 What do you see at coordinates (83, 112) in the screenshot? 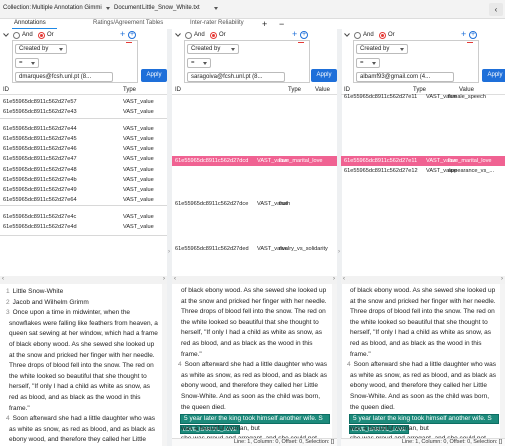
I see `table-row: 61e55965dc8911c562d27e43 VAST_value` at bounding box center [83, 112].